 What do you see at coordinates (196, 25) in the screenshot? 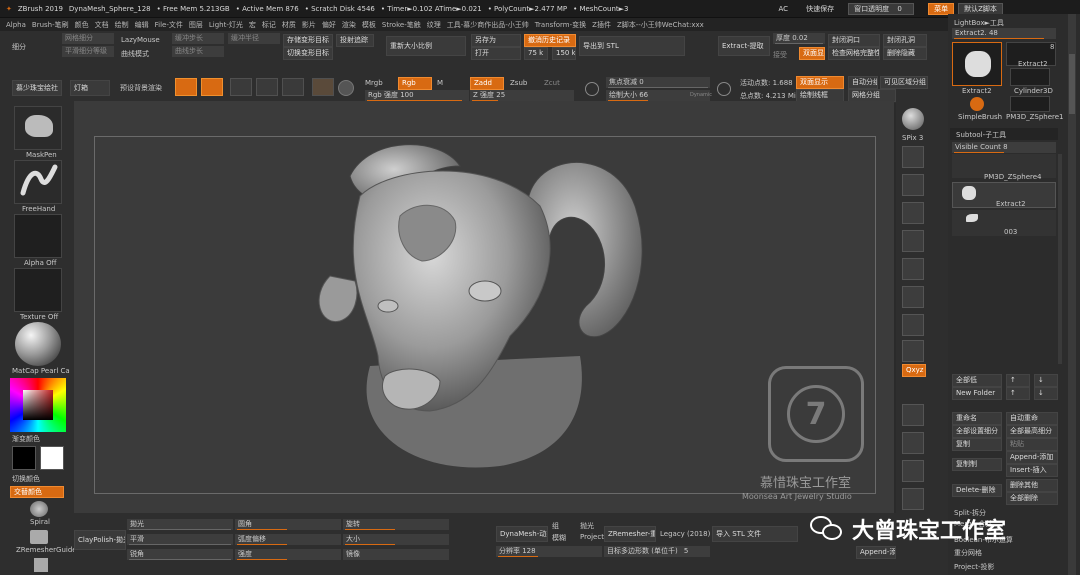
I see `menu-layer: 图层` at bounding box center [196, 25].